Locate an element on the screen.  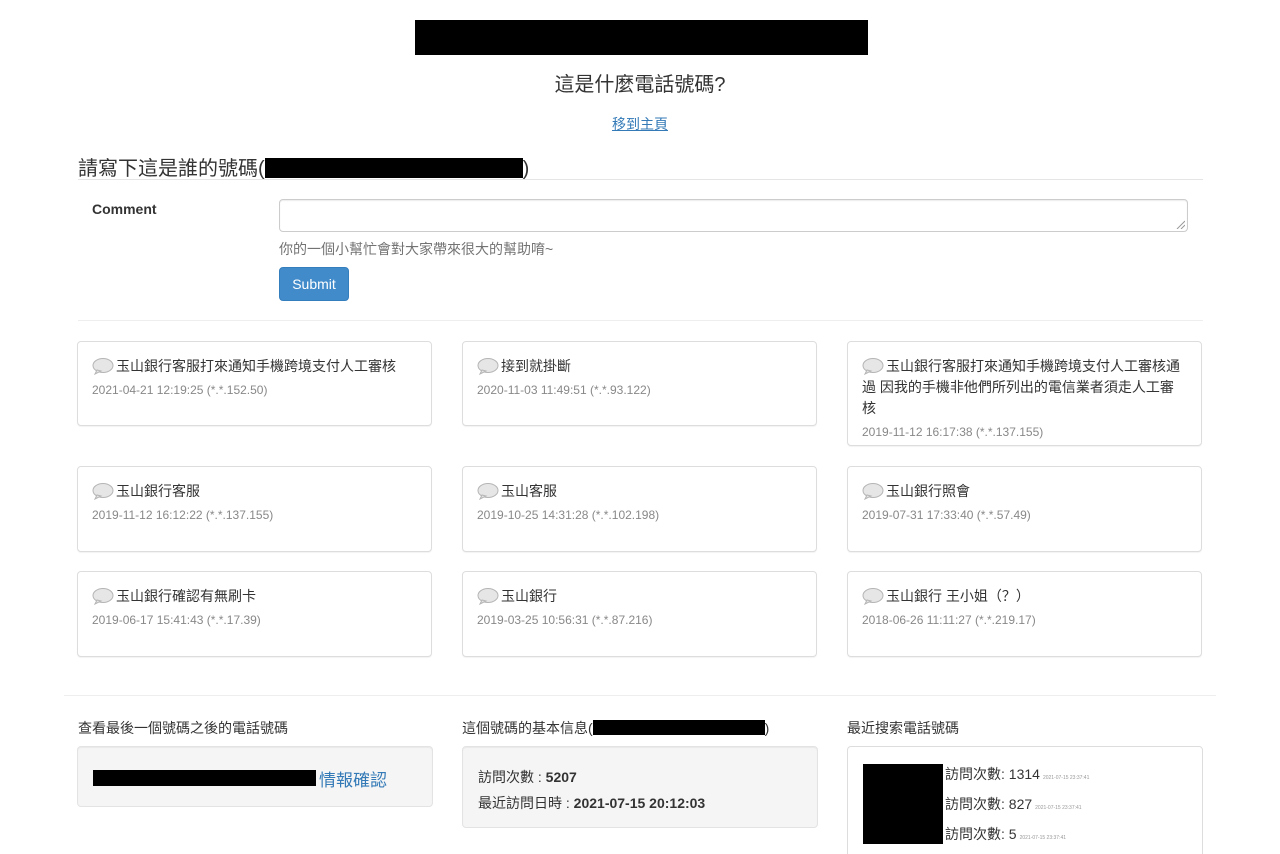
comment-body: 玉山銀行確認有無刷卡 is located at coordinates (186, 596).